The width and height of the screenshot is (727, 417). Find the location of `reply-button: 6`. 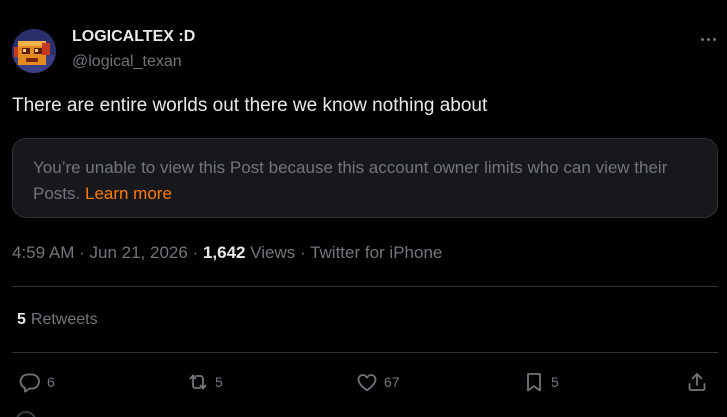

reply-button: 6 is located at coordinates (36, 382).